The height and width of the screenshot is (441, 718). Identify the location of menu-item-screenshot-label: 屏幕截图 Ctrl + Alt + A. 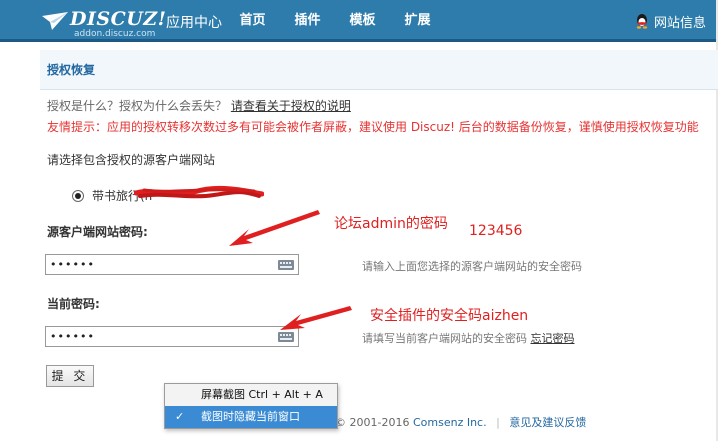
(262, 394).